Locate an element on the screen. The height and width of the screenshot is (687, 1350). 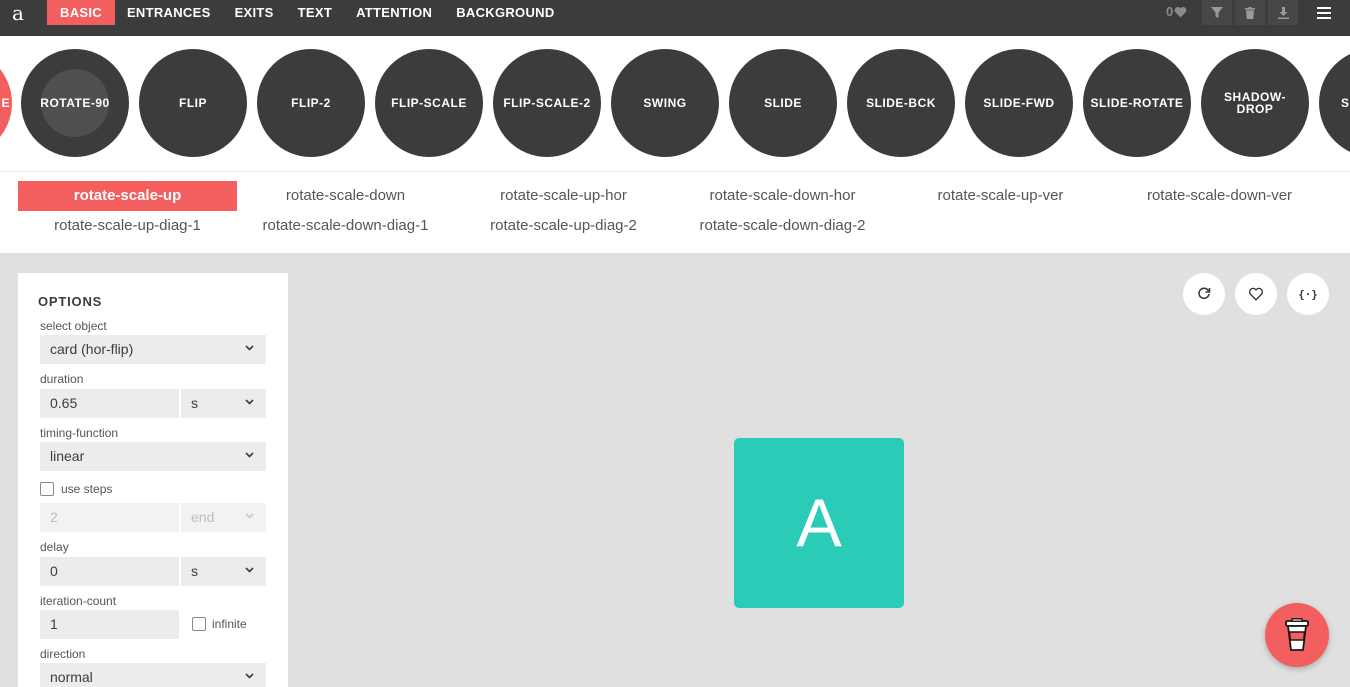
delay-label: delay is located at coordinates (54, 547).